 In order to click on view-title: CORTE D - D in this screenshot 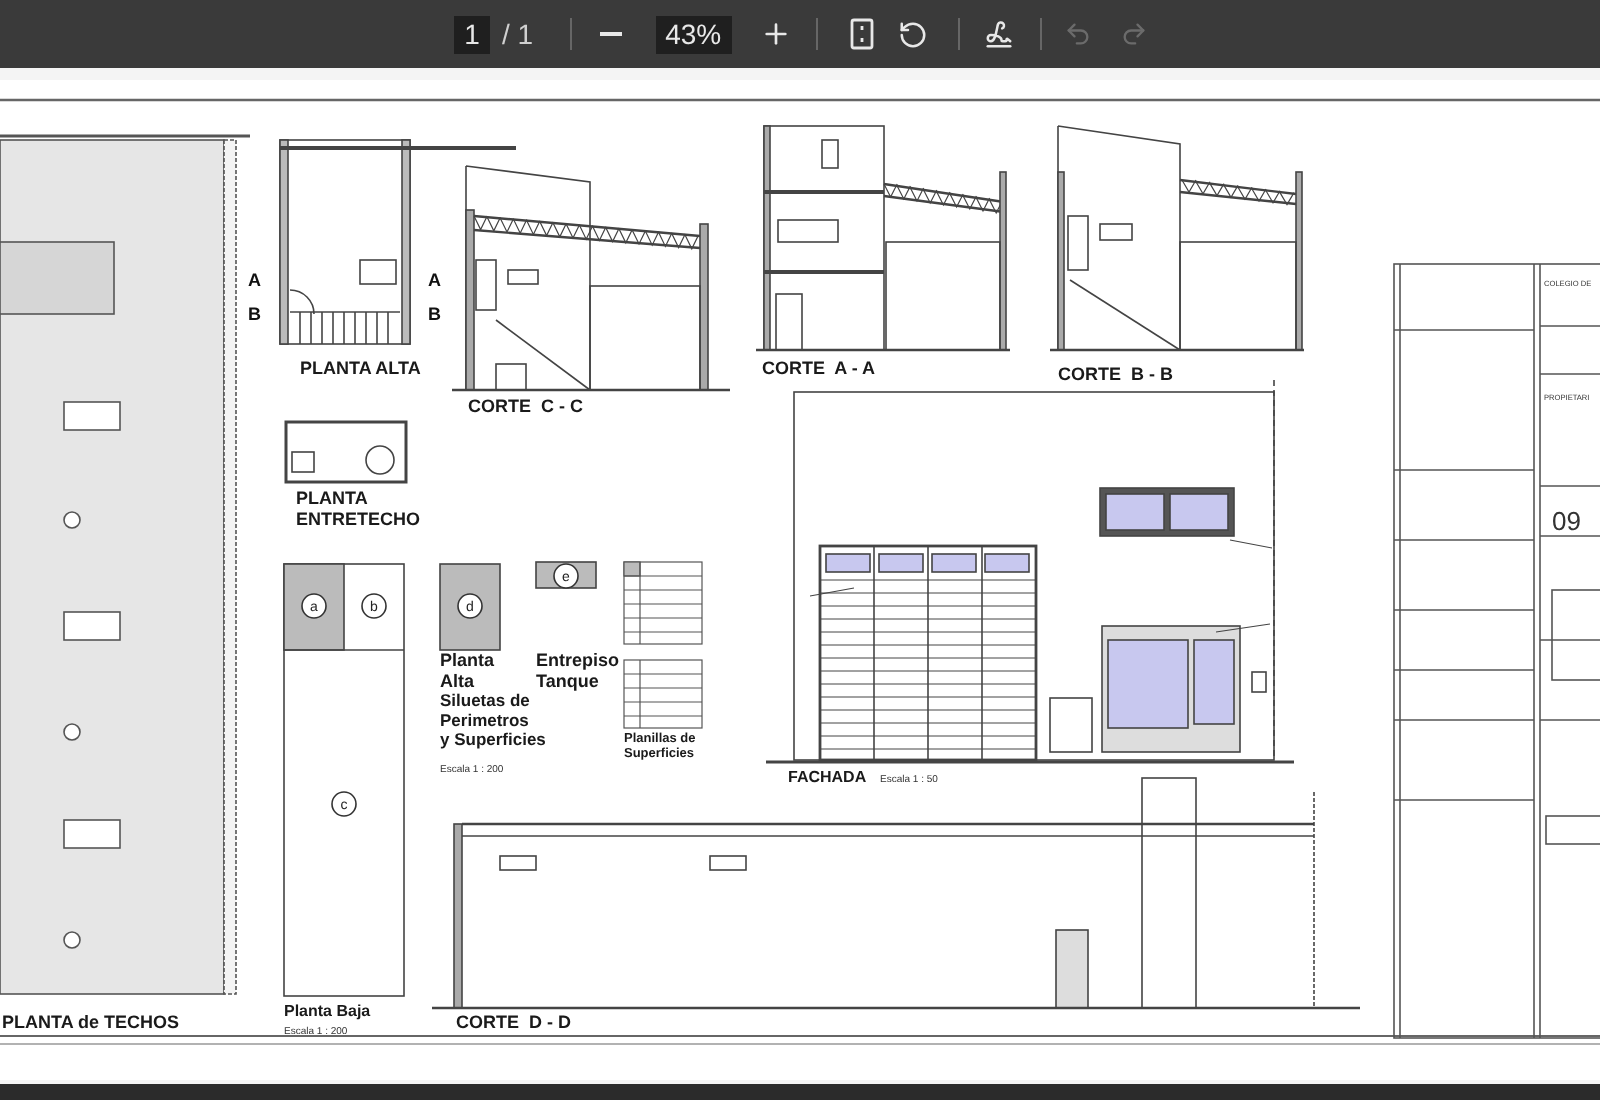, I will do `click(513, 1022)`.